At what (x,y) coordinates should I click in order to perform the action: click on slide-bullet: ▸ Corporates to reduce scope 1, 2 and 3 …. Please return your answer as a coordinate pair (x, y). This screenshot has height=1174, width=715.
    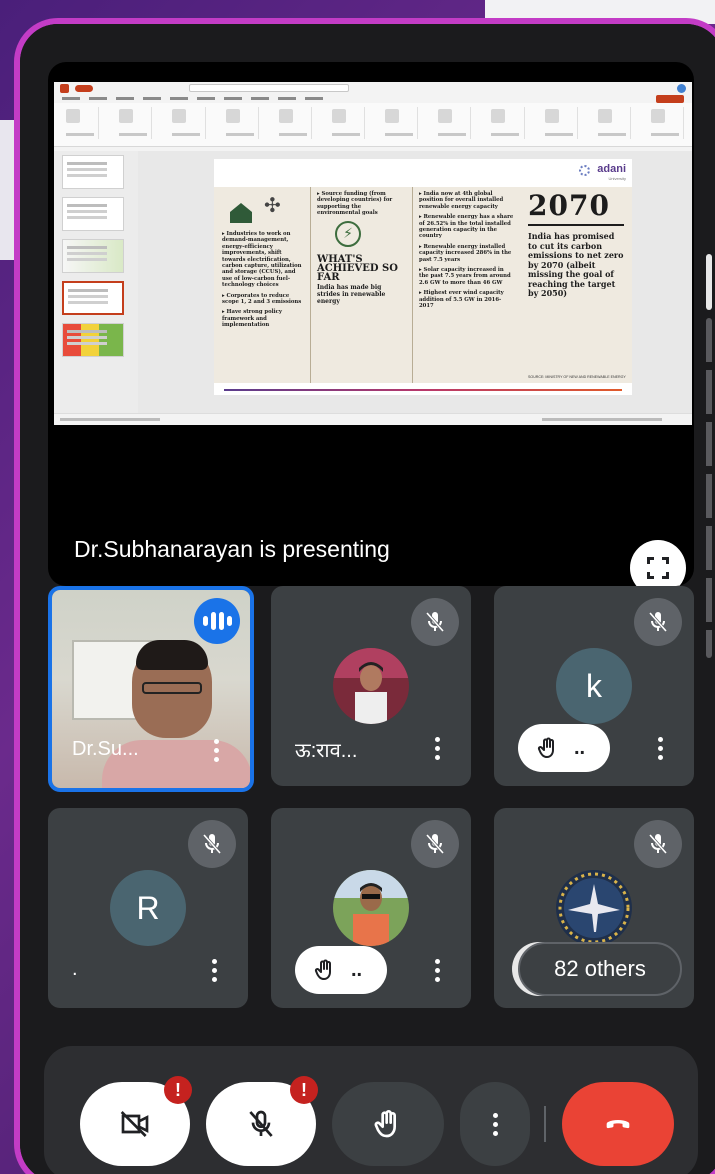
    Looking at the image, I should click on (262, 299).